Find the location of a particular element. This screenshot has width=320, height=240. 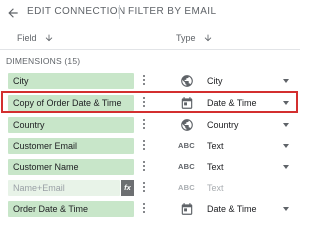

field-chip: Country is located at coordinates (71, 125).